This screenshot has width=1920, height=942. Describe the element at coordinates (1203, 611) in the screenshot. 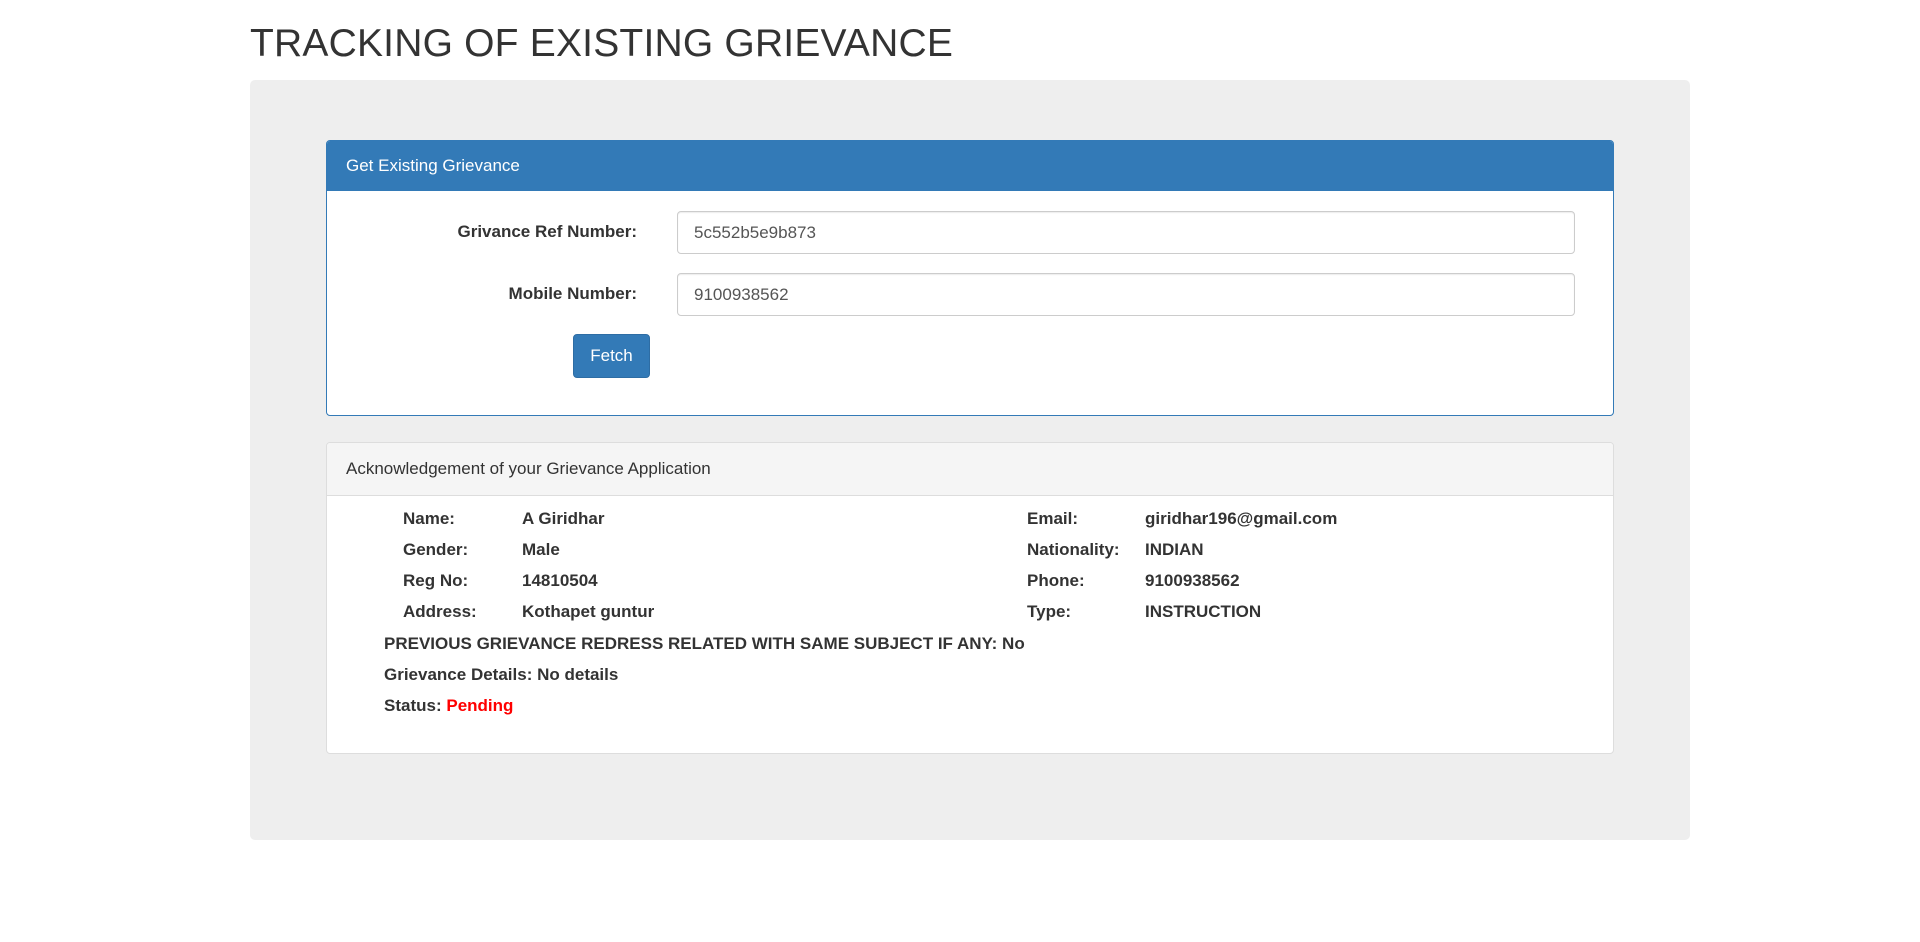

I see `type-value: INSTRUCTION` at that location.